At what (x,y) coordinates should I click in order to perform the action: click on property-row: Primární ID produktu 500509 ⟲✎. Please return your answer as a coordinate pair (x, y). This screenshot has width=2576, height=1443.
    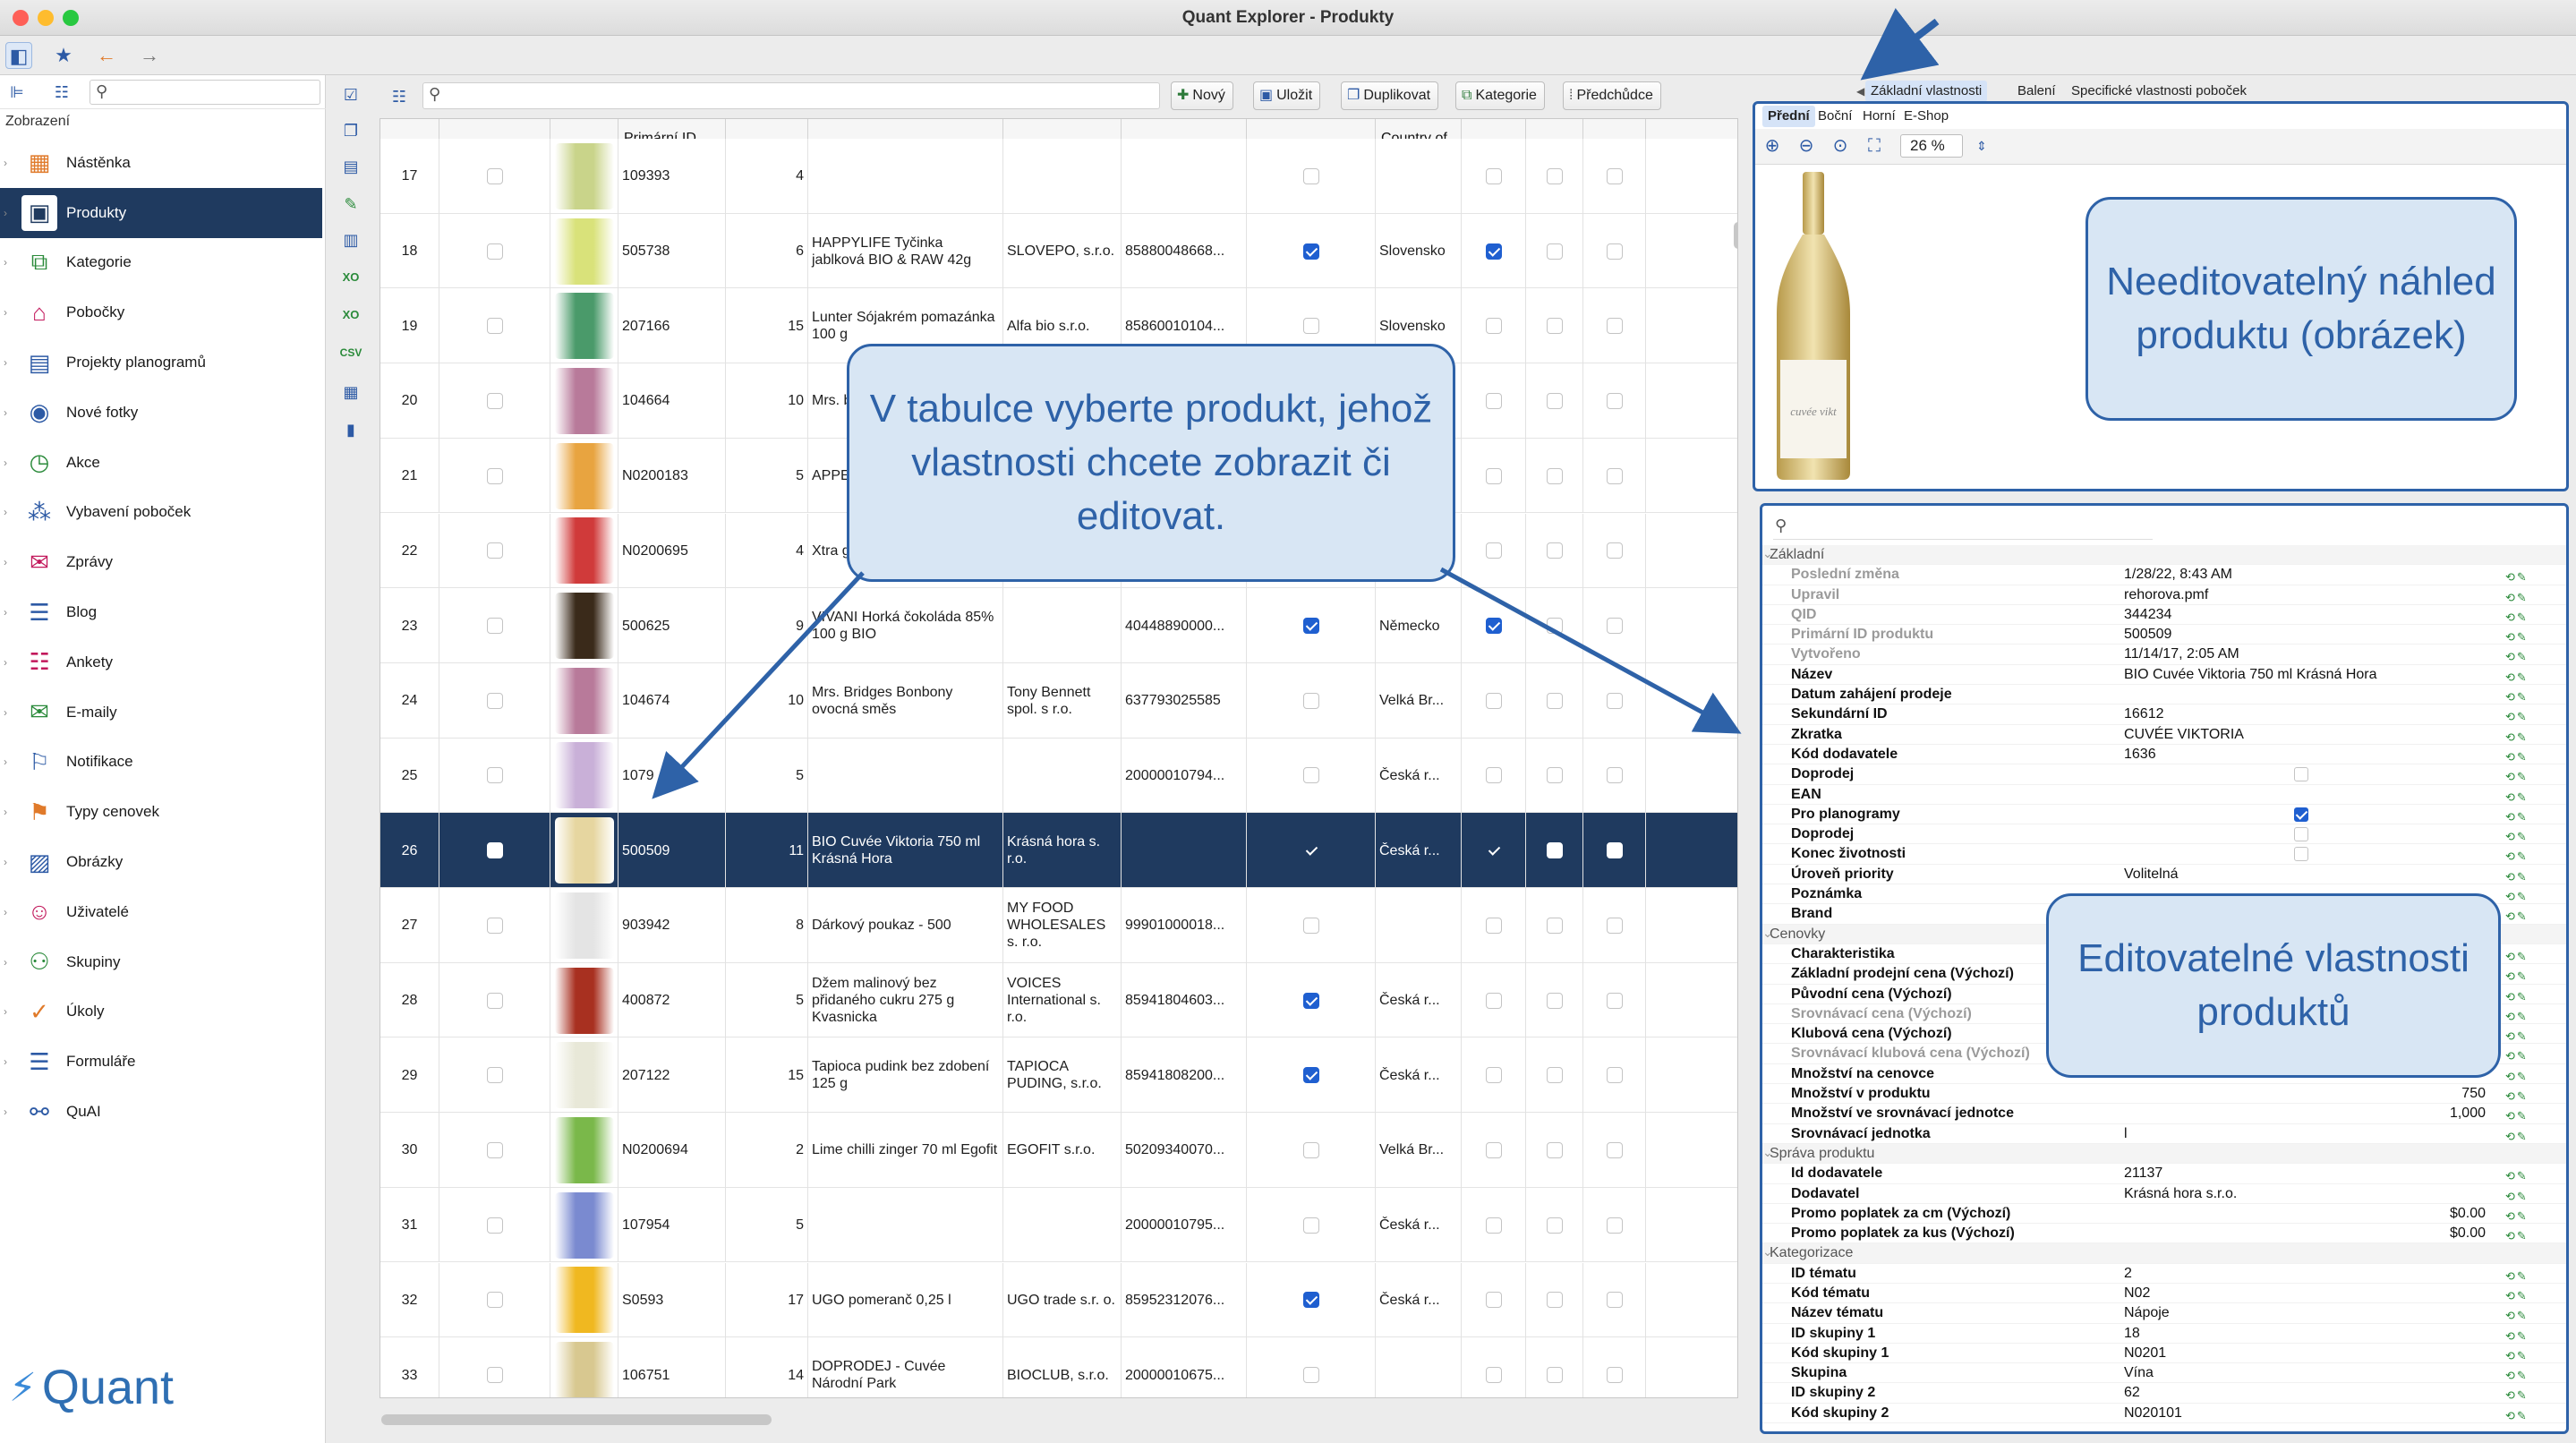
    Looking at the image, I should click on (2164, 635).